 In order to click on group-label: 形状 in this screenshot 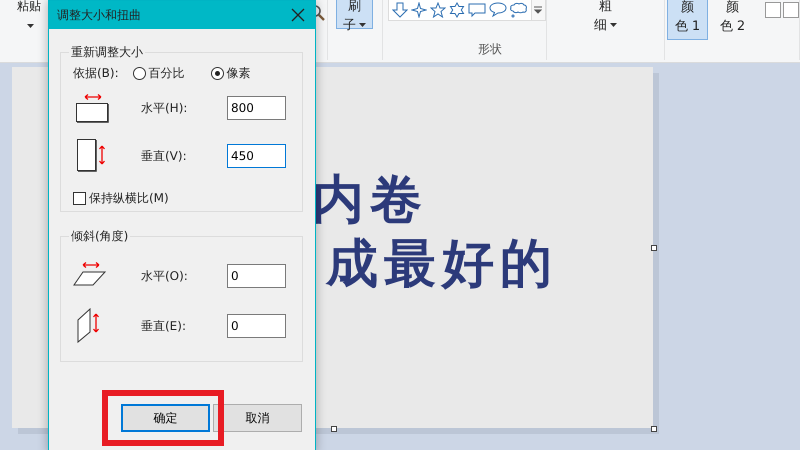, I will do `click(489, 49)`.